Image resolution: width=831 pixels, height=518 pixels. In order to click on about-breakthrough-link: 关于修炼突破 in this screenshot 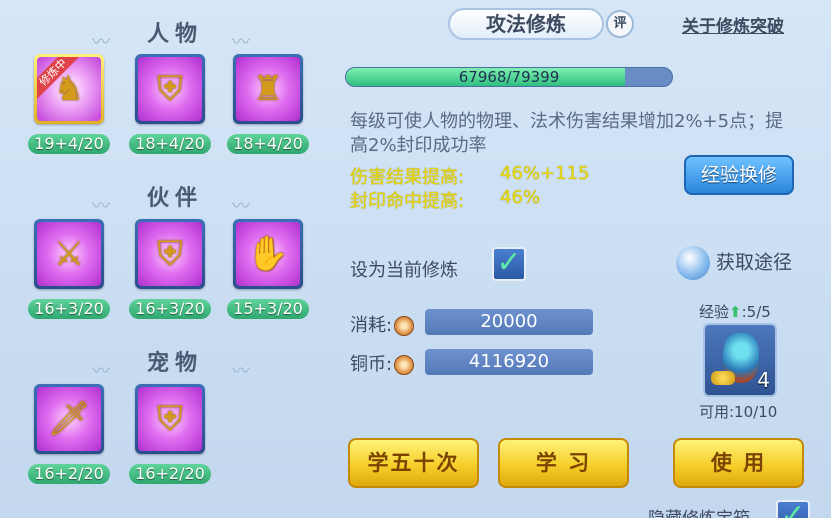, I will do `click(733, 24)`.